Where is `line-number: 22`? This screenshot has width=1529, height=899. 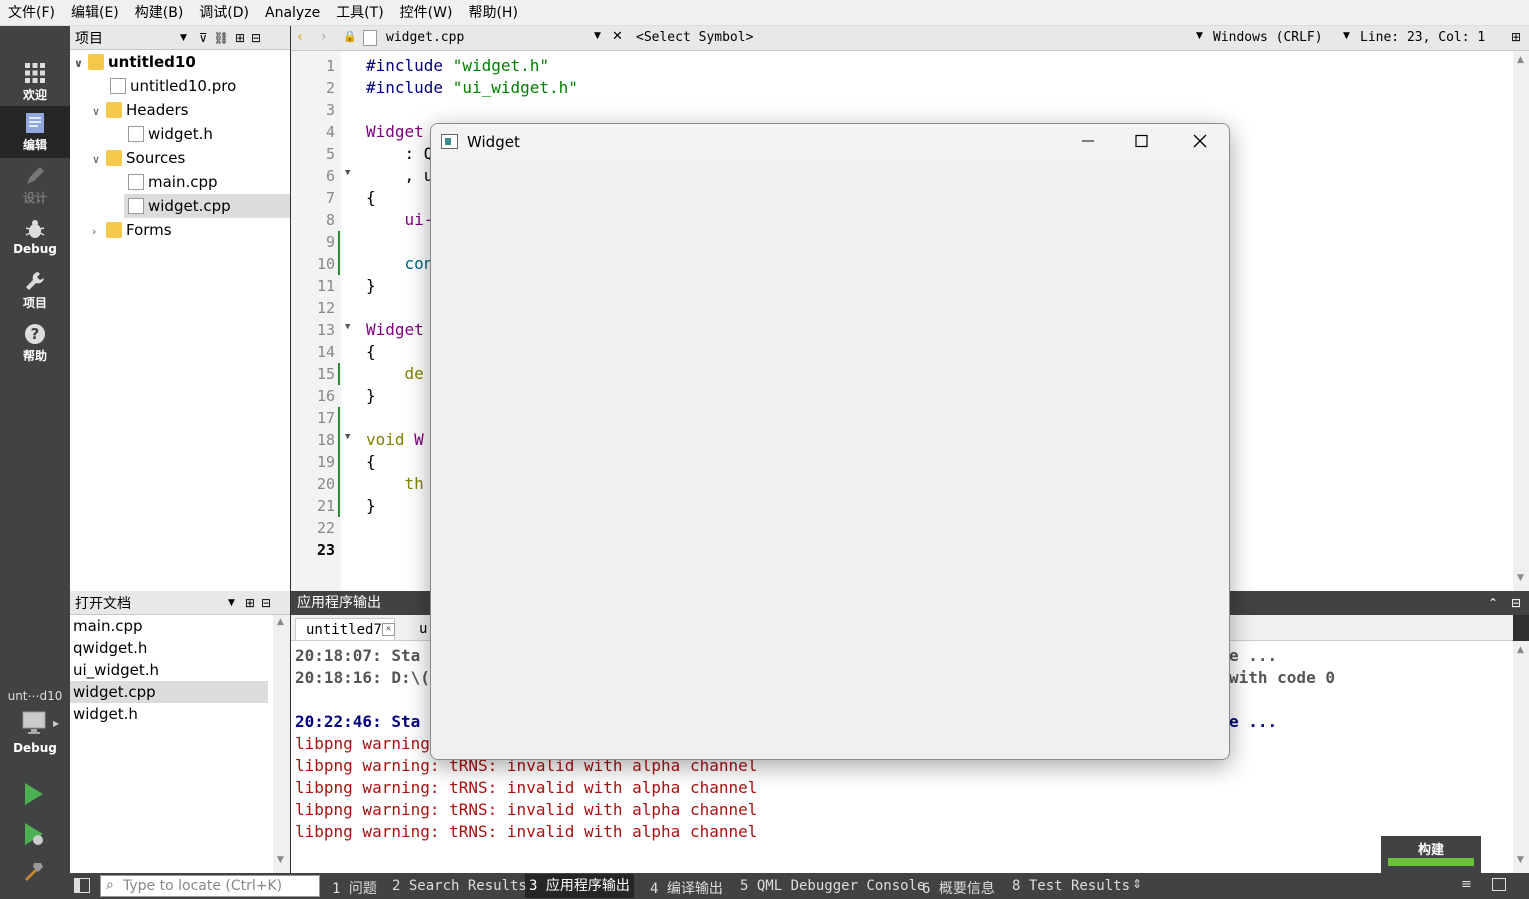
line-number: 22 is located at coordinates (325, 528).